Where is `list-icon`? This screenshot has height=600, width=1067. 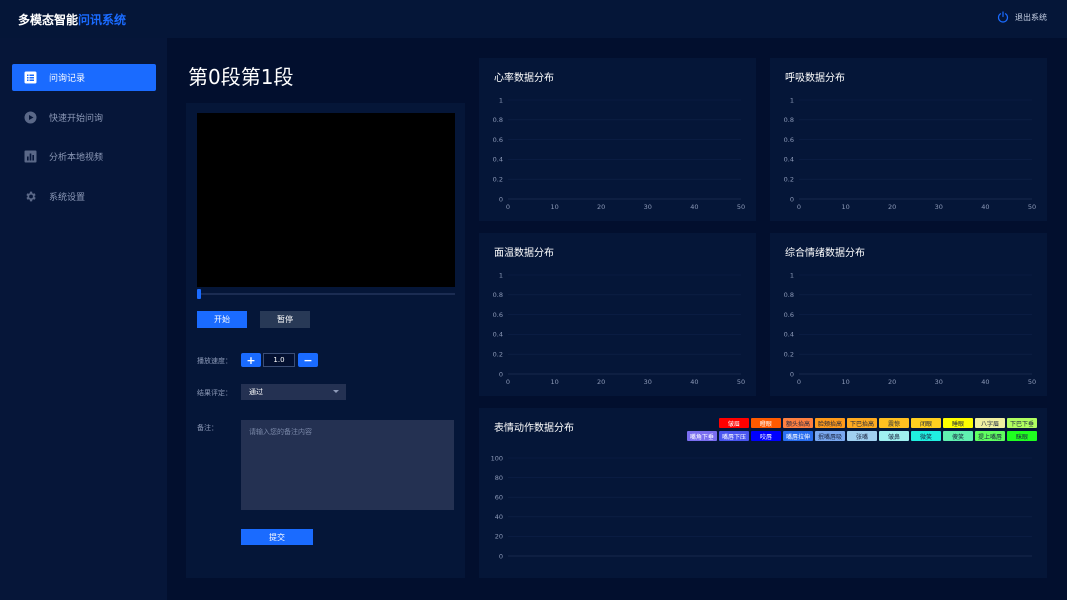
list-icon is located at coordinates (30, 77).